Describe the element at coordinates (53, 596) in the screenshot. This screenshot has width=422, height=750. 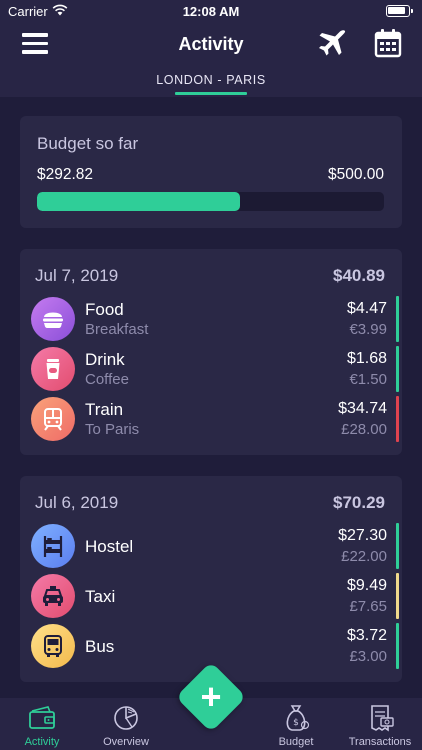
I see `taxi-icon` at that location.